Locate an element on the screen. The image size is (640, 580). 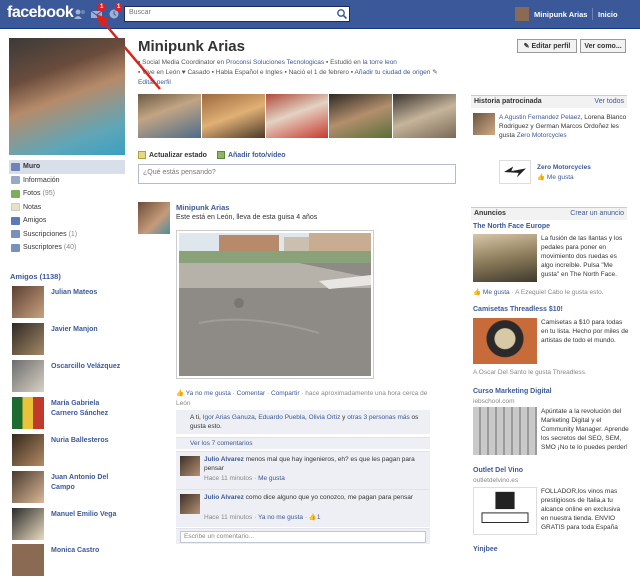
friend-name: Monica Castro is located at coordinates (88, 551).